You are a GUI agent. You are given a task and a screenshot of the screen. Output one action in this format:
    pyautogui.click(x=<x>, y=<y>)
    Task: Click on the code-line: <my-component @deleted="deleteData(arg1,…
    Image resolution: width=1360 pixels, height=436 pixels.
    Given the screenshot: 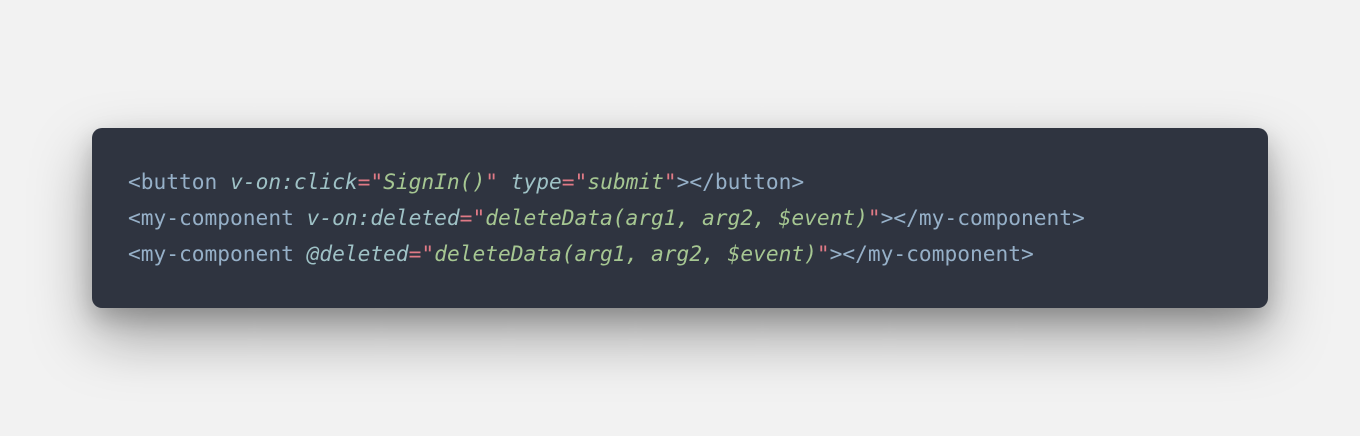 What is the action you would take?
    pyautogui.click(x=698, y=254)
    